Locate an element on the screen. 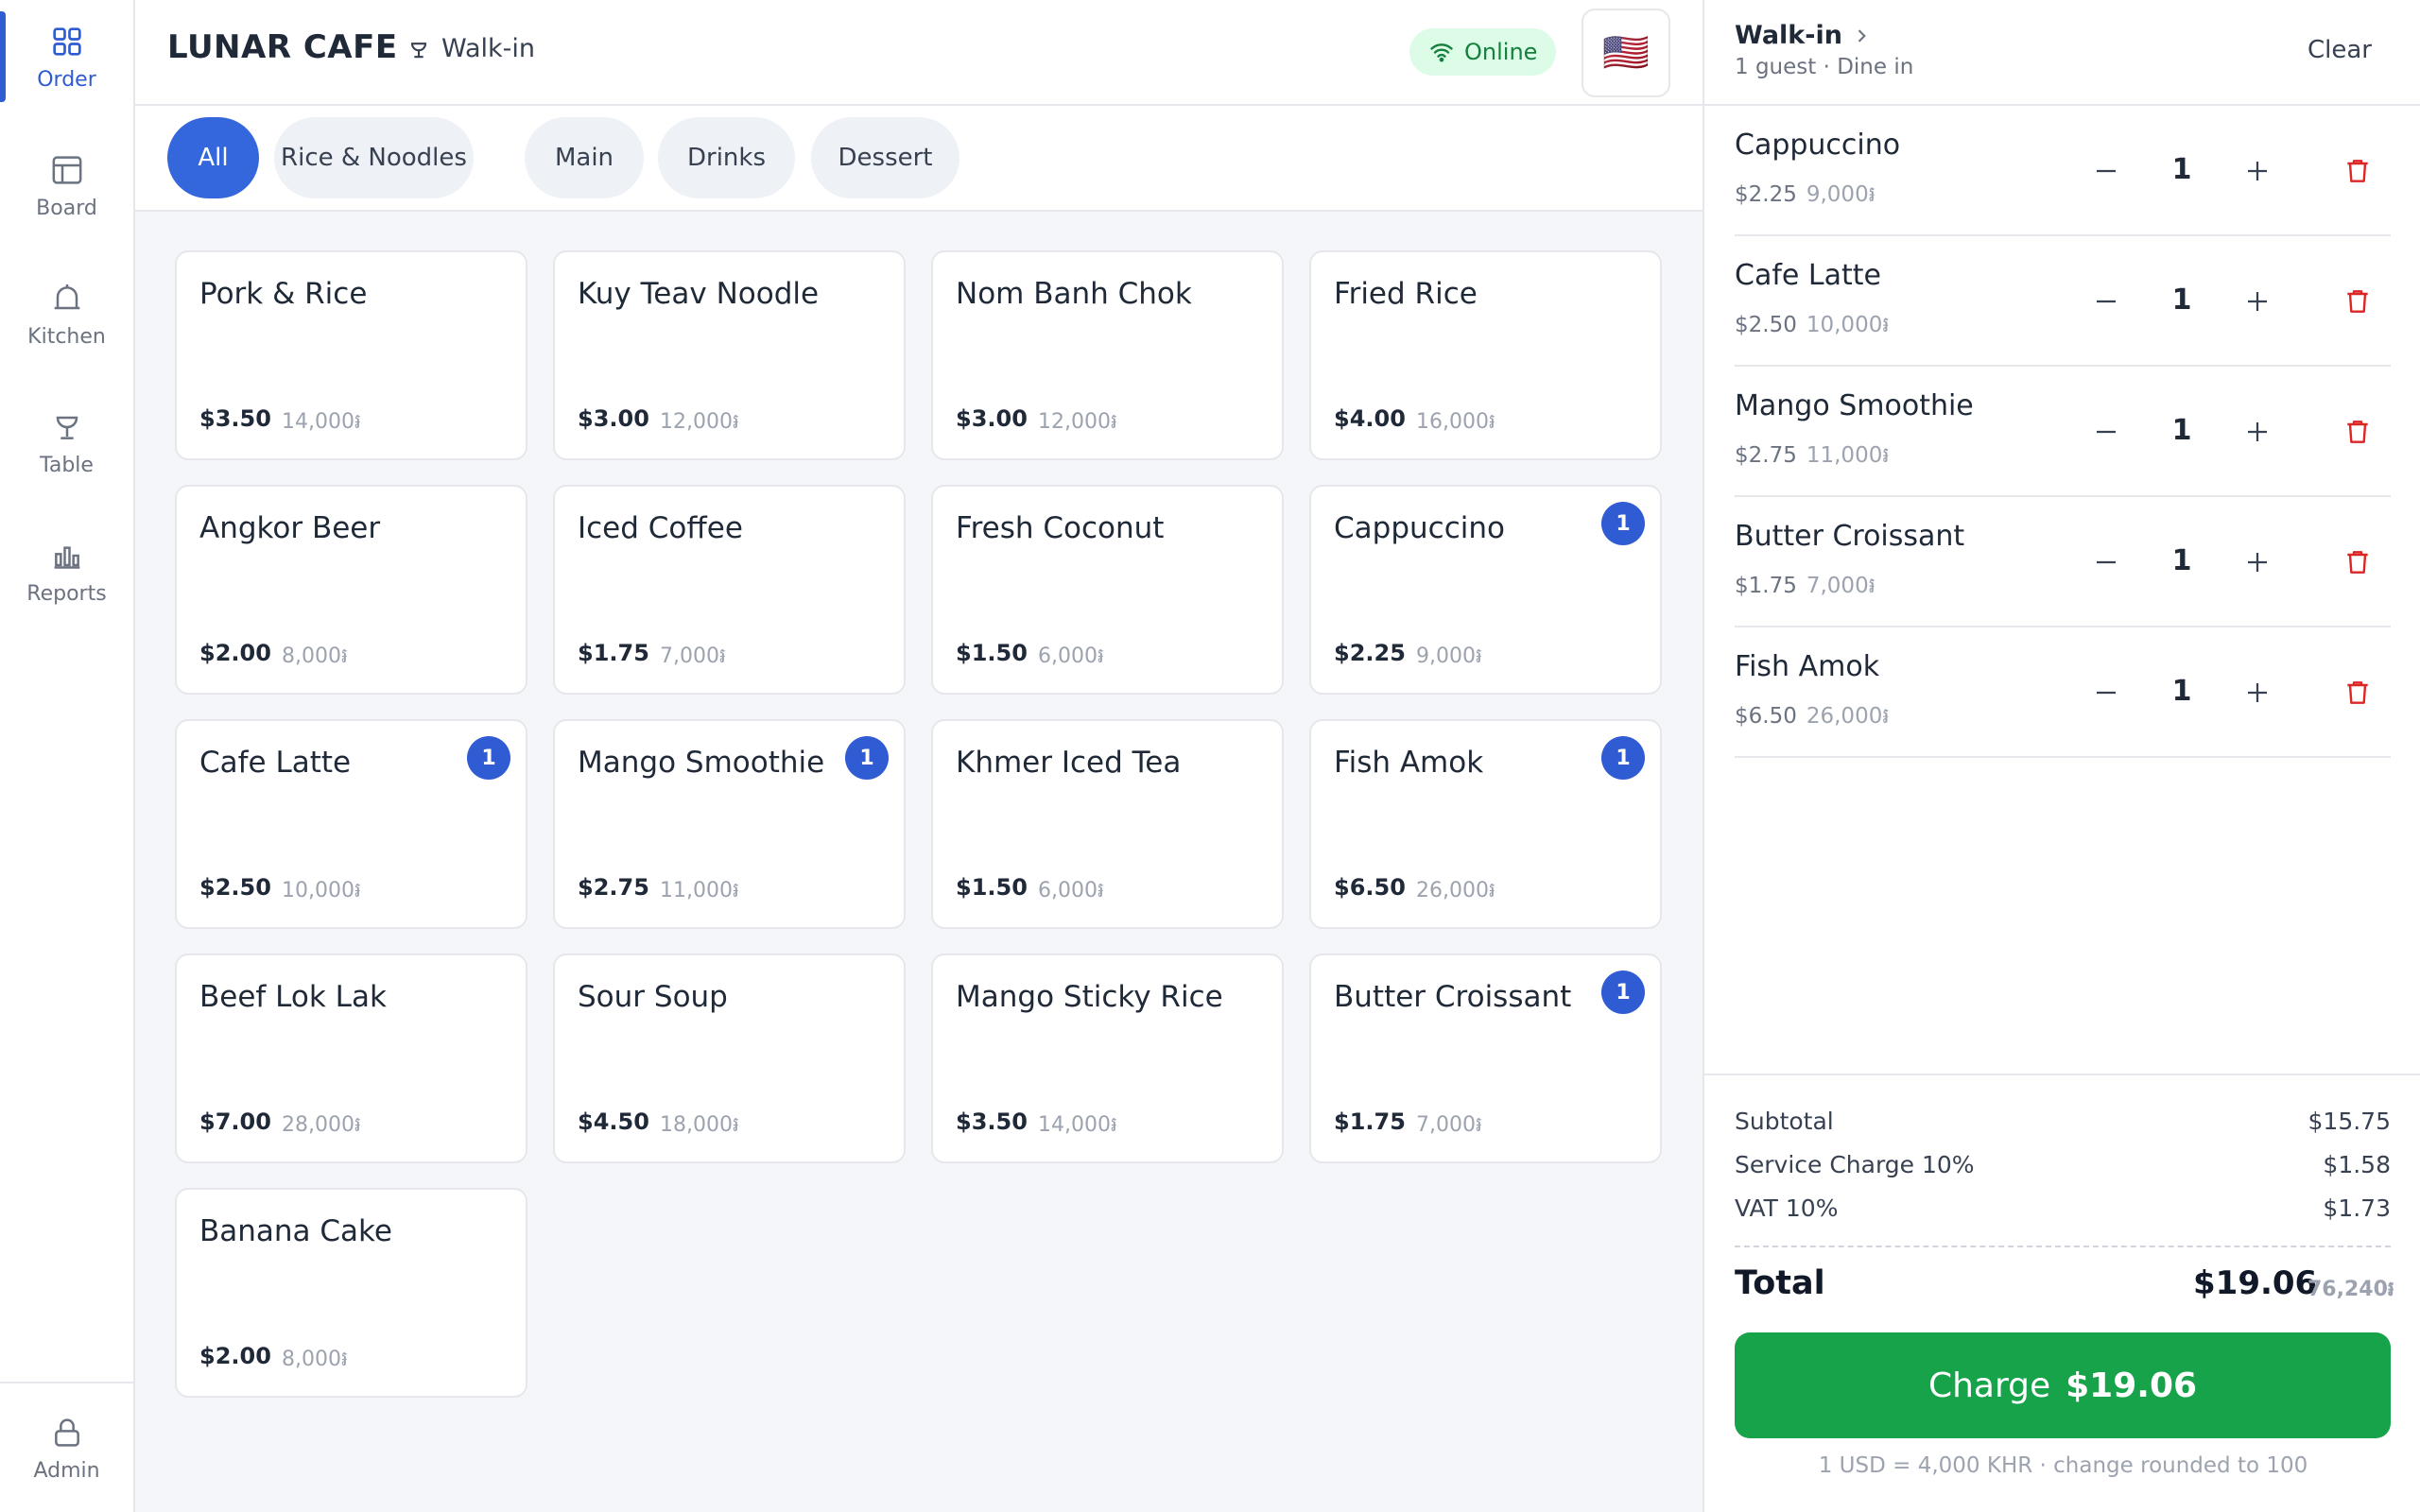  product-card: Fresh Coconut $1.50 6,000៛ is located at coordinates (1107, 590).